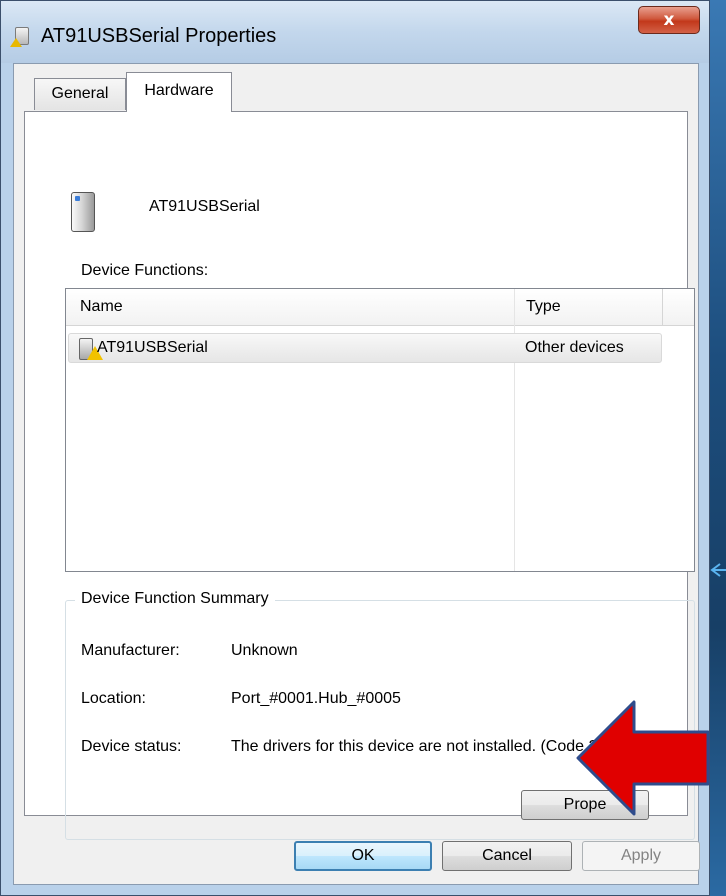 The image size is (726, 896). Describe the element at coordinates (19, 37) in the screenshot. I see `device-warning-icon` at that location.